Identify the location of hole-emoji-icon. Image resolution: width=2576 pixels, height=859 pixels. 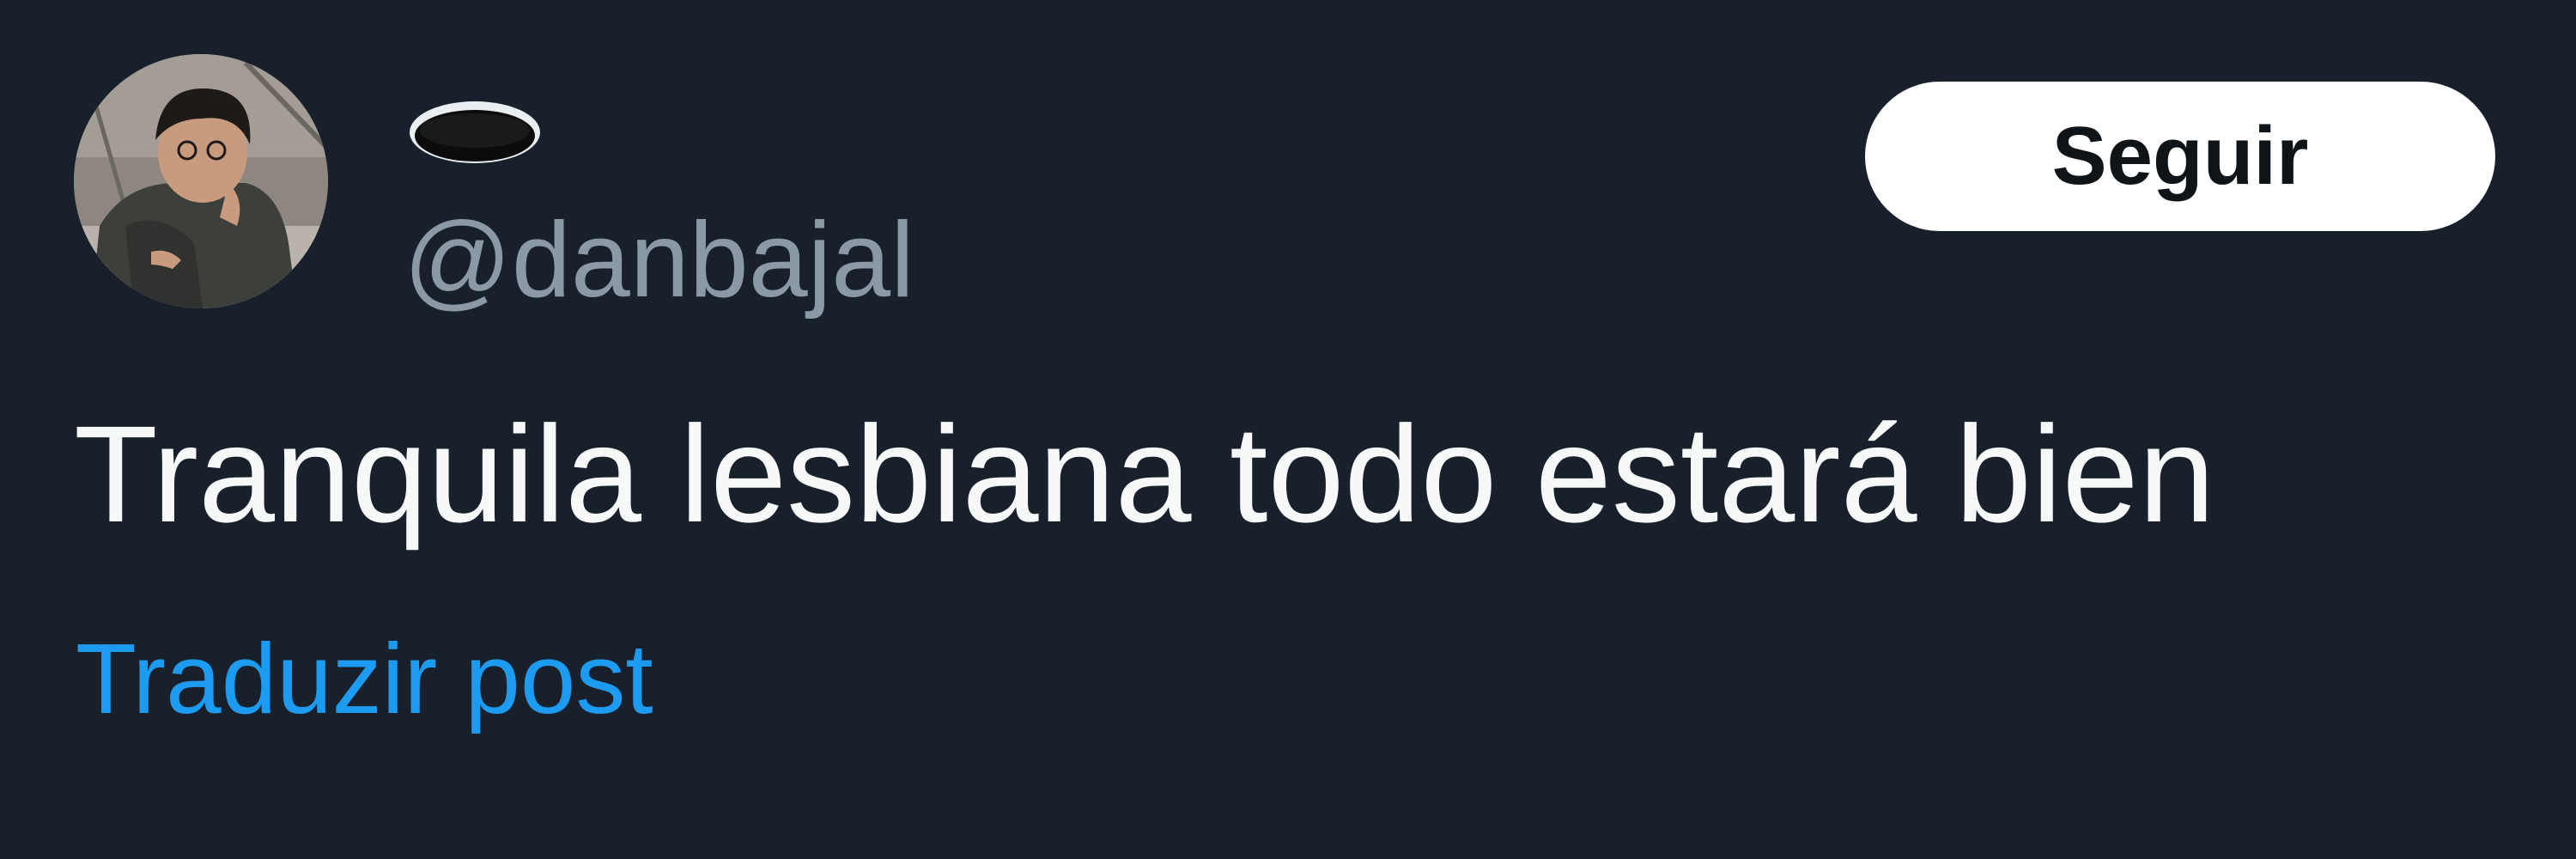
(475, 132).